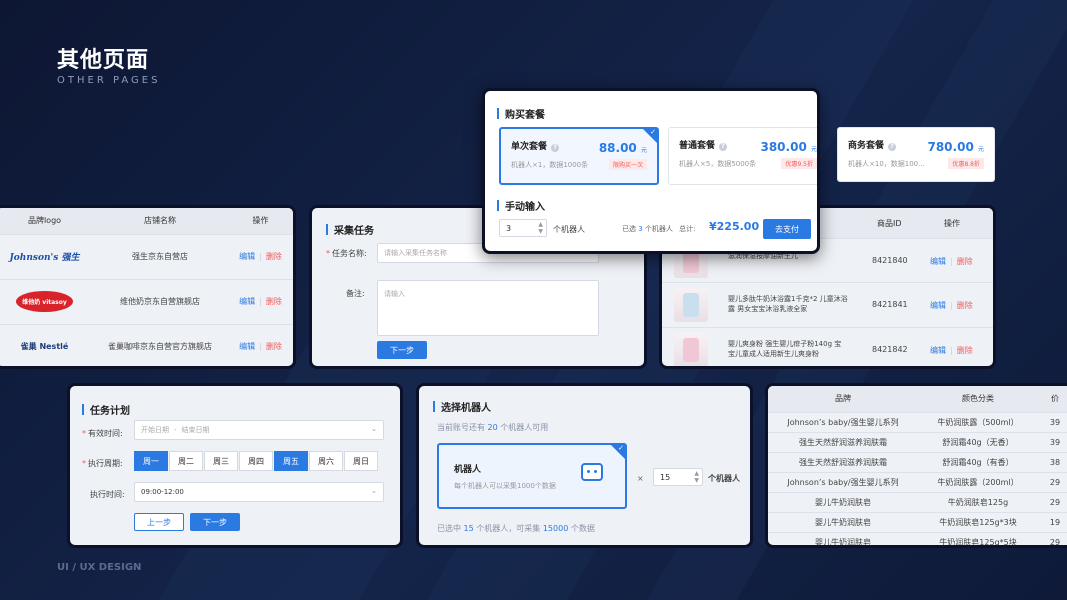  Describe the element at coordinates (259, 492) in the screenshot. I see `time-select: 09:00-12:00 ⌄` at that location.